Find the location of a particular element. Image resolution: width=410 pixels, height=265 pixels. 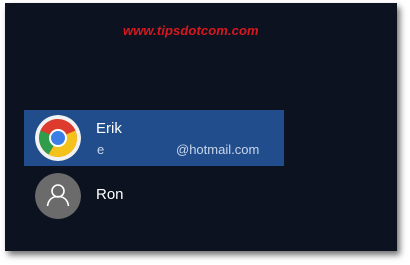

user-name: Ron is located at coordinates (110, 194).